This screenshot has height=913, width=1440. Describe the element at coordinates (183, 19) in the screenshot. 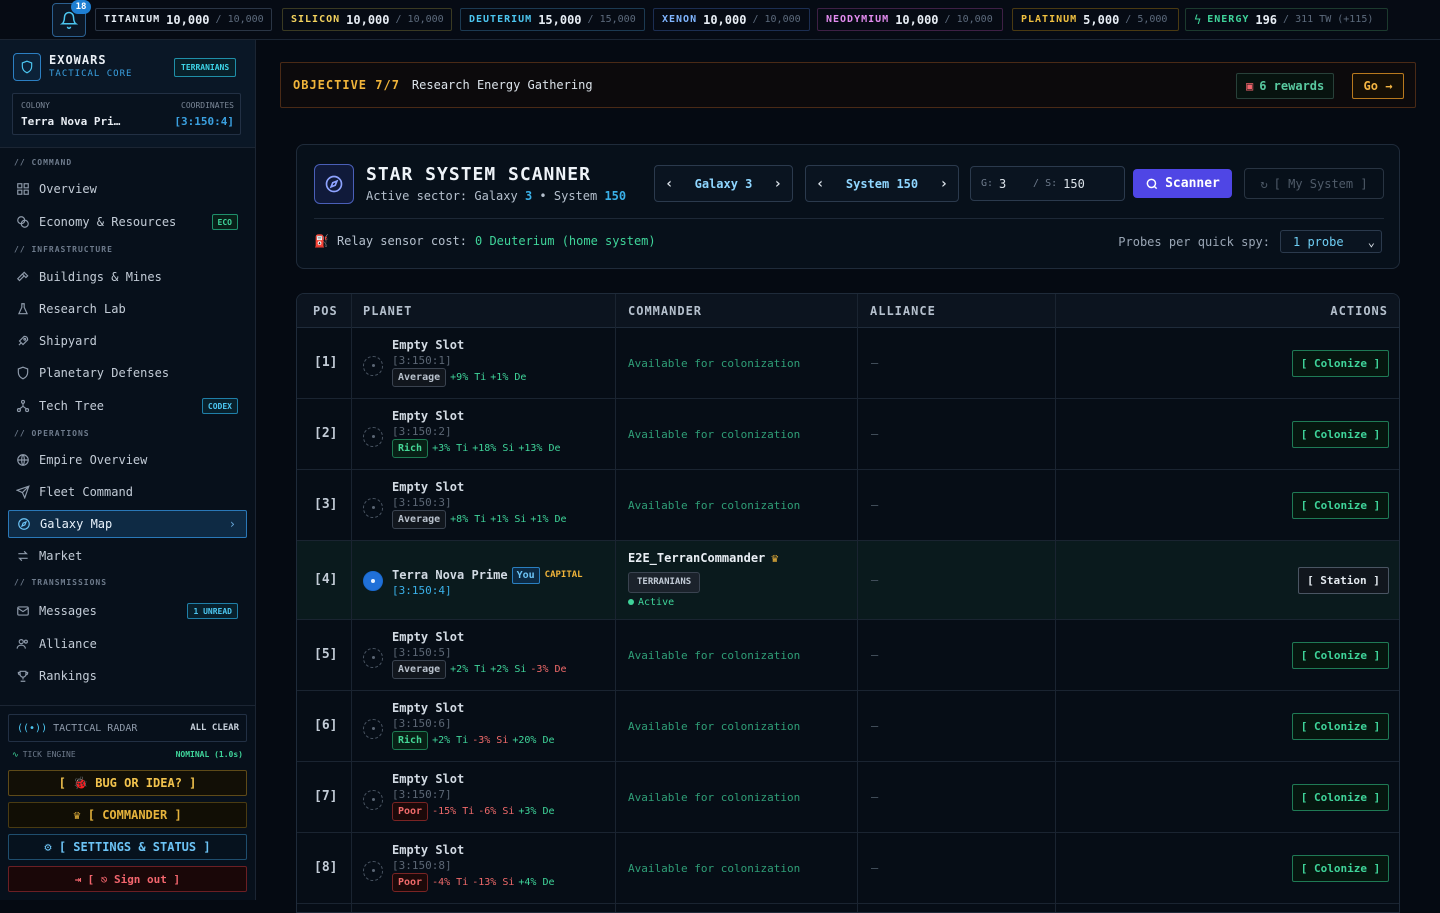

I see `resource-titanium: TITANIUM 10,000 / 10,000` at that location.